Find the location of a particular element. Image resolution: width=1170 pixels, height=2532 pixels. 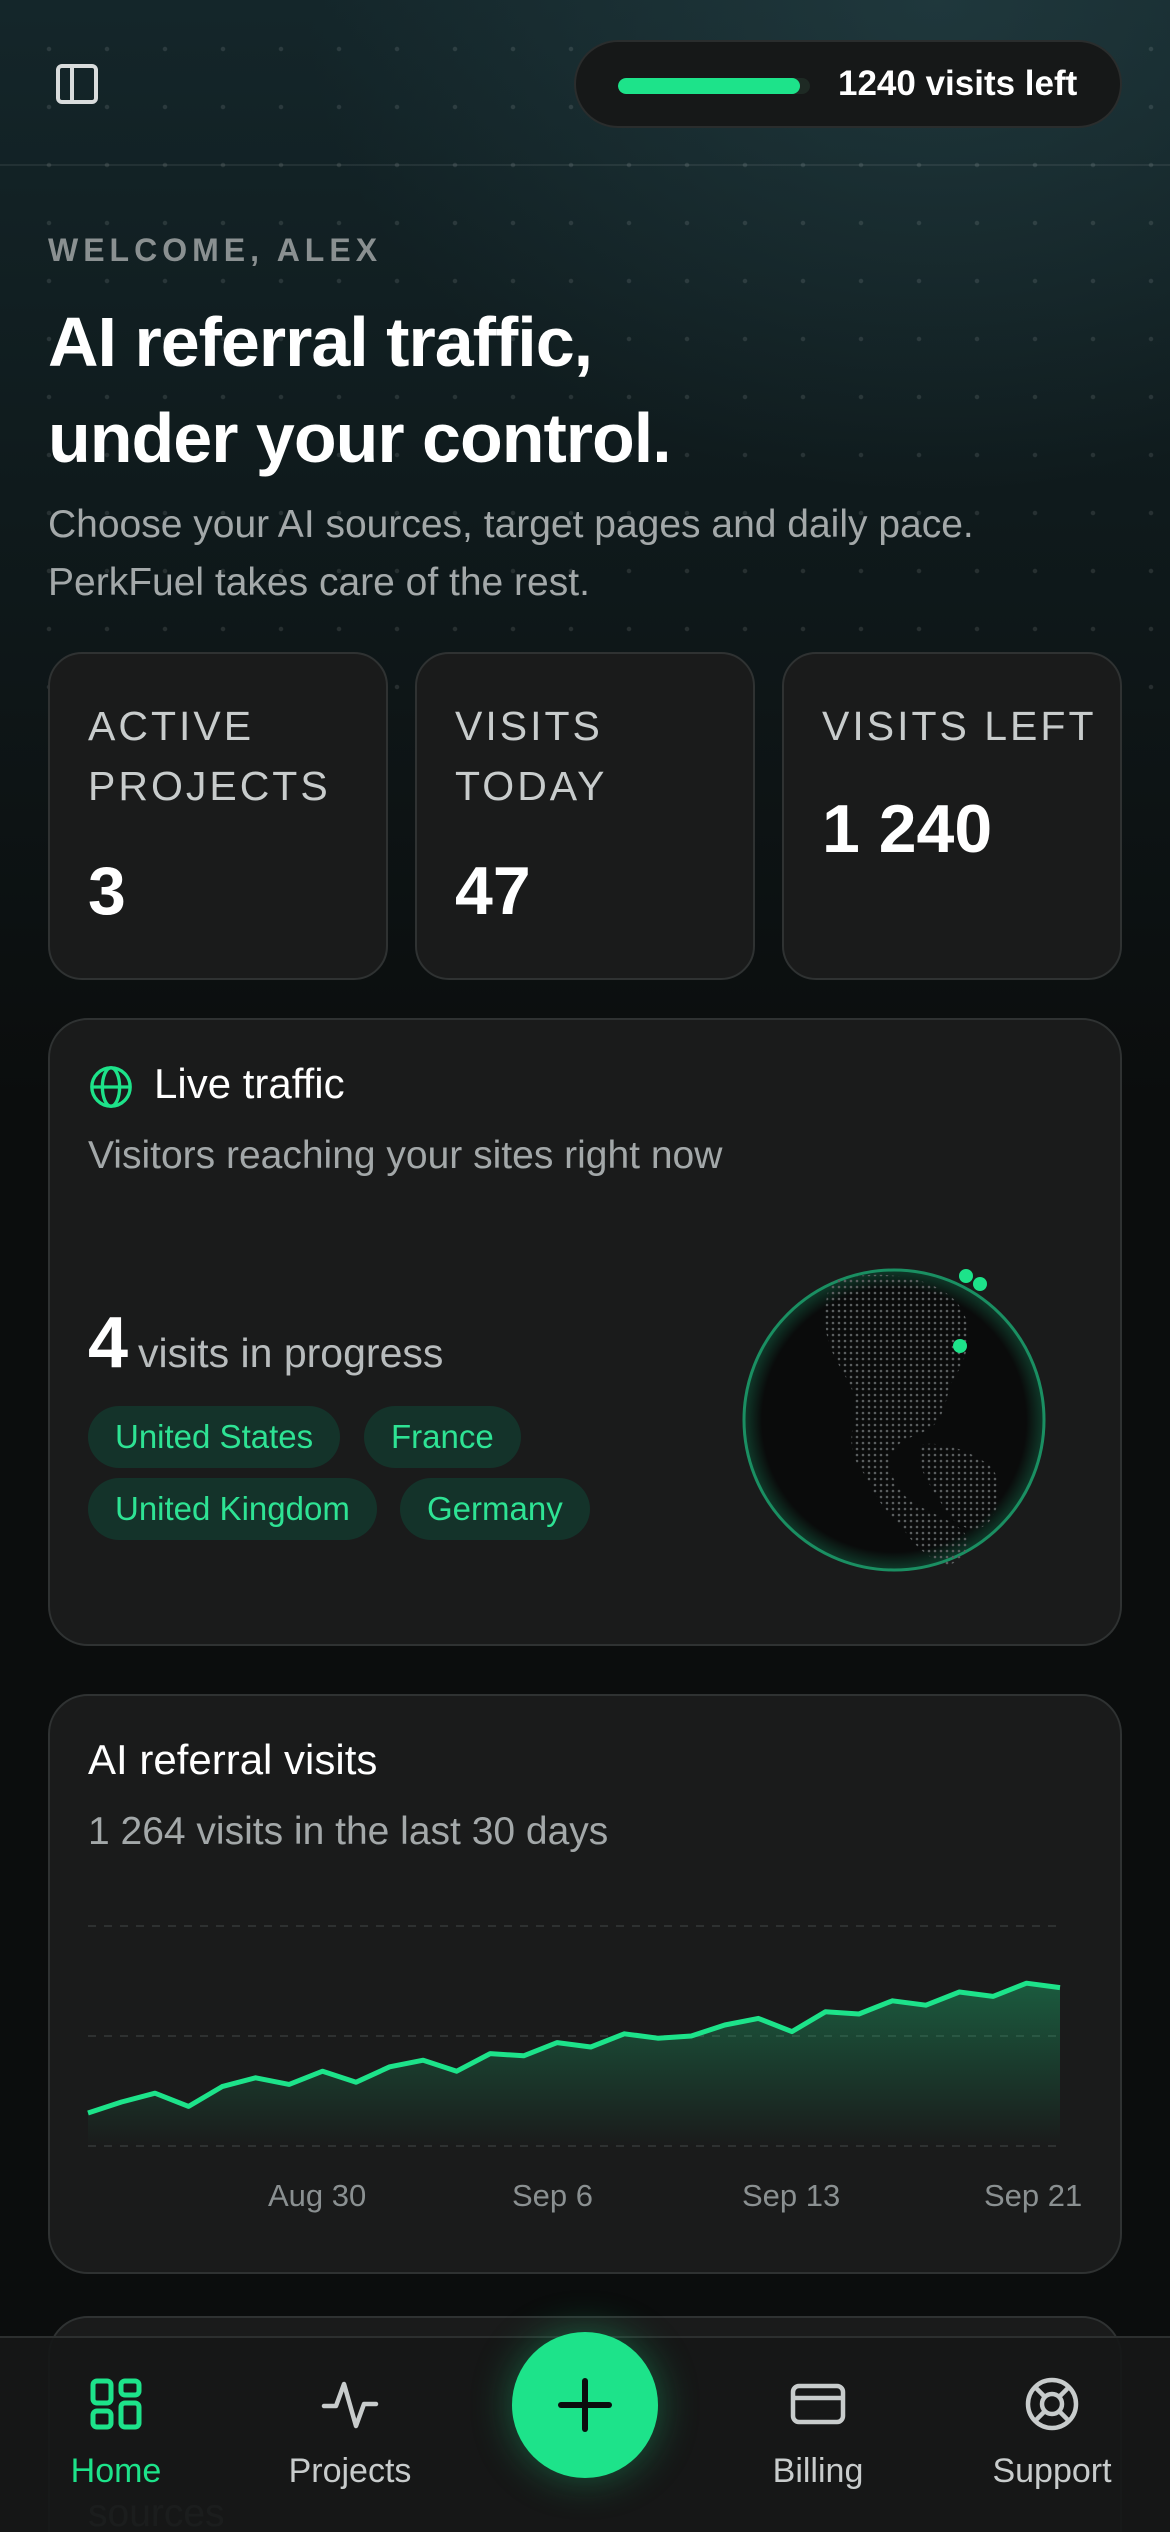

x-tick-label: Sep 21 is located at coordinates (1033, 2195).